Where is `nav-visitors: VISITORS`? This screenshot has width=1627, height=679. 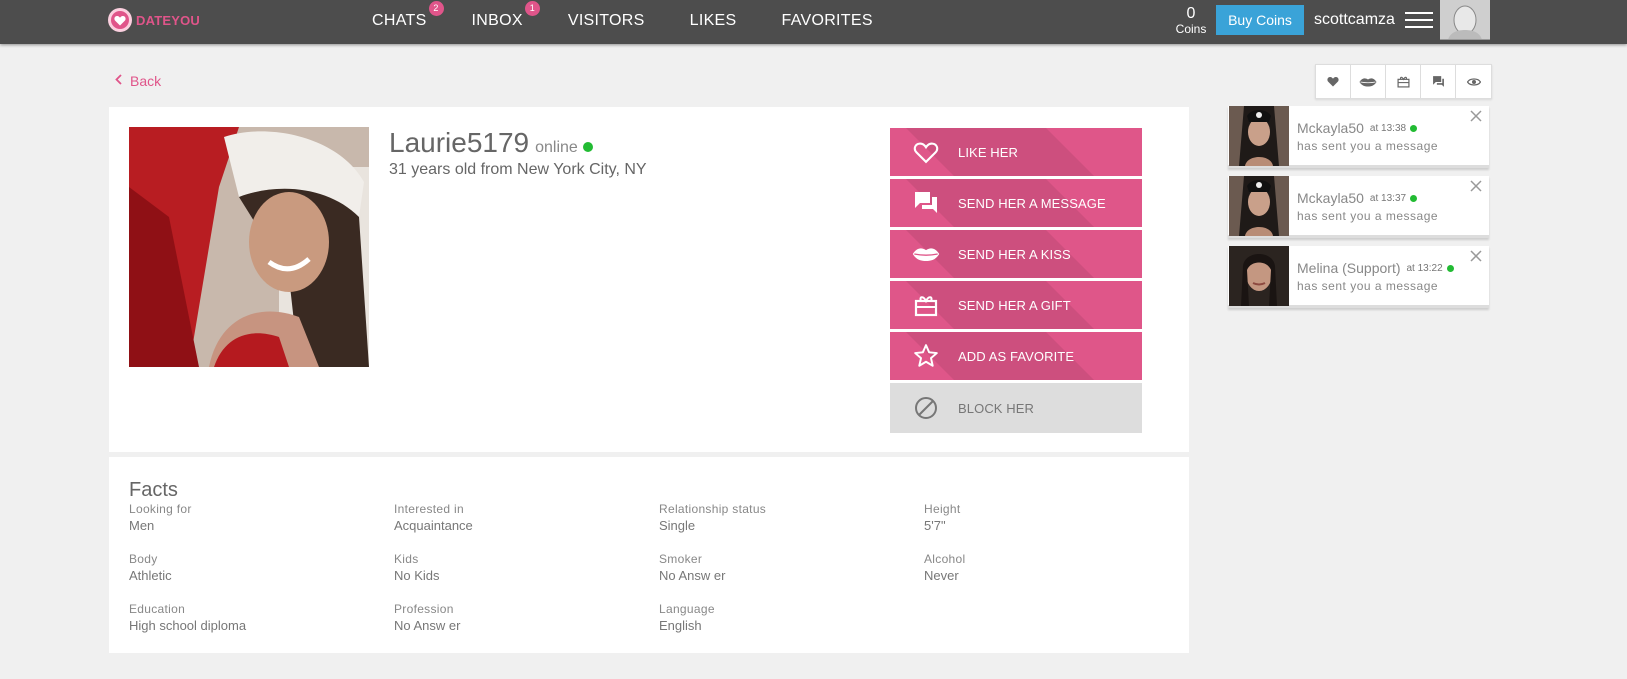 nav-visitors: VISITORS is located at coordinates (606, 22).